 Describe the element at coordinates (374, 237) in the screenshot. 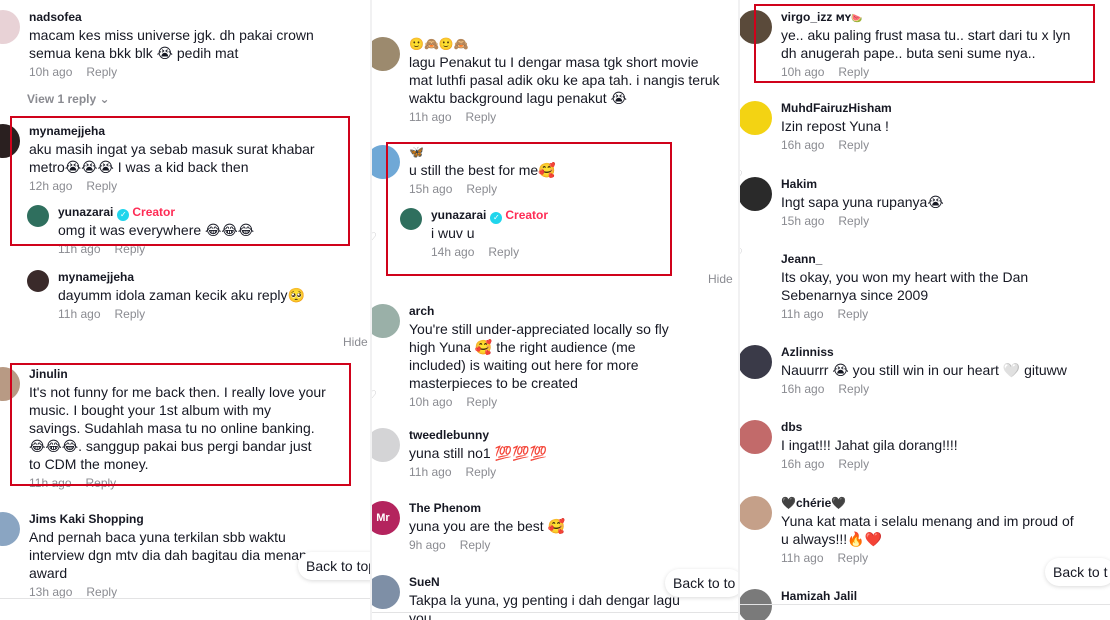

I see `like-icon: ♡` at that location.